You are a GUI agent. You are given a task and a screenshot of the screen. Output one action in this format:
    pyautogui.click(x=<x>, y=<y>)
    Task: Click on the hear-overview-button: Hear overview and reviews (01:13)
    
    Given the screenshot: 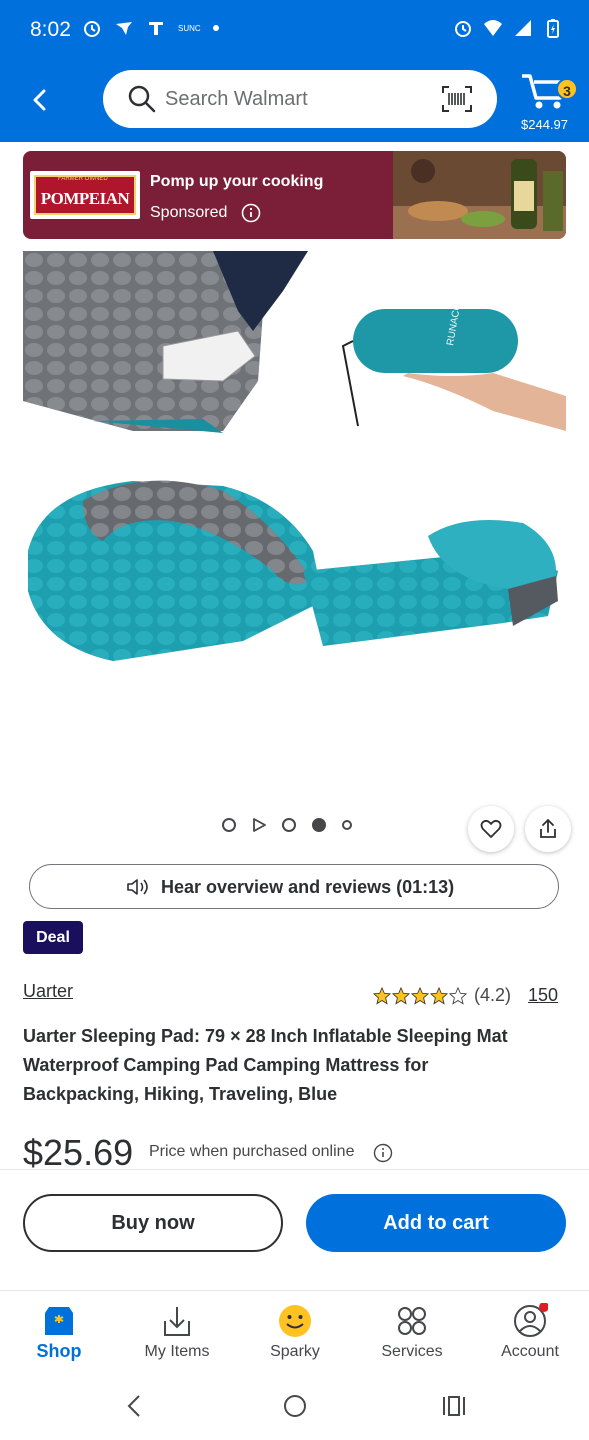 What is the action you would take?
    pyautogui.click(x=294, y=886)
    